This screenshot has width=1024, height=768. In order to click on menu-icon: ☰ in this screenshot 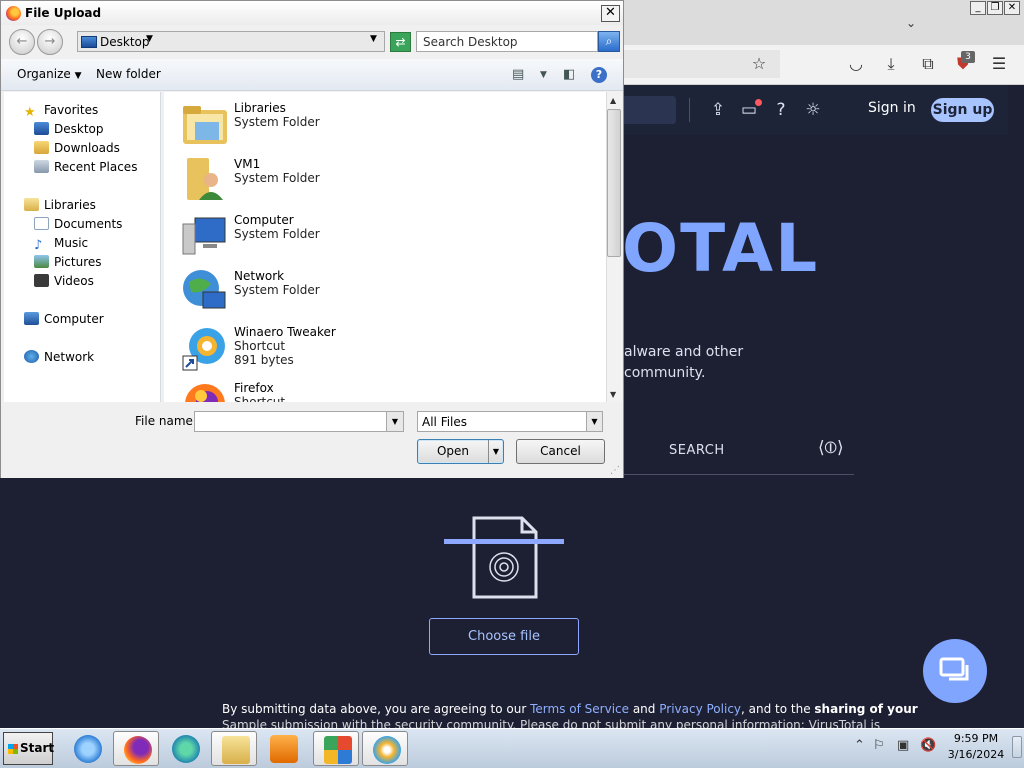, I will do `click(999, 64)`.